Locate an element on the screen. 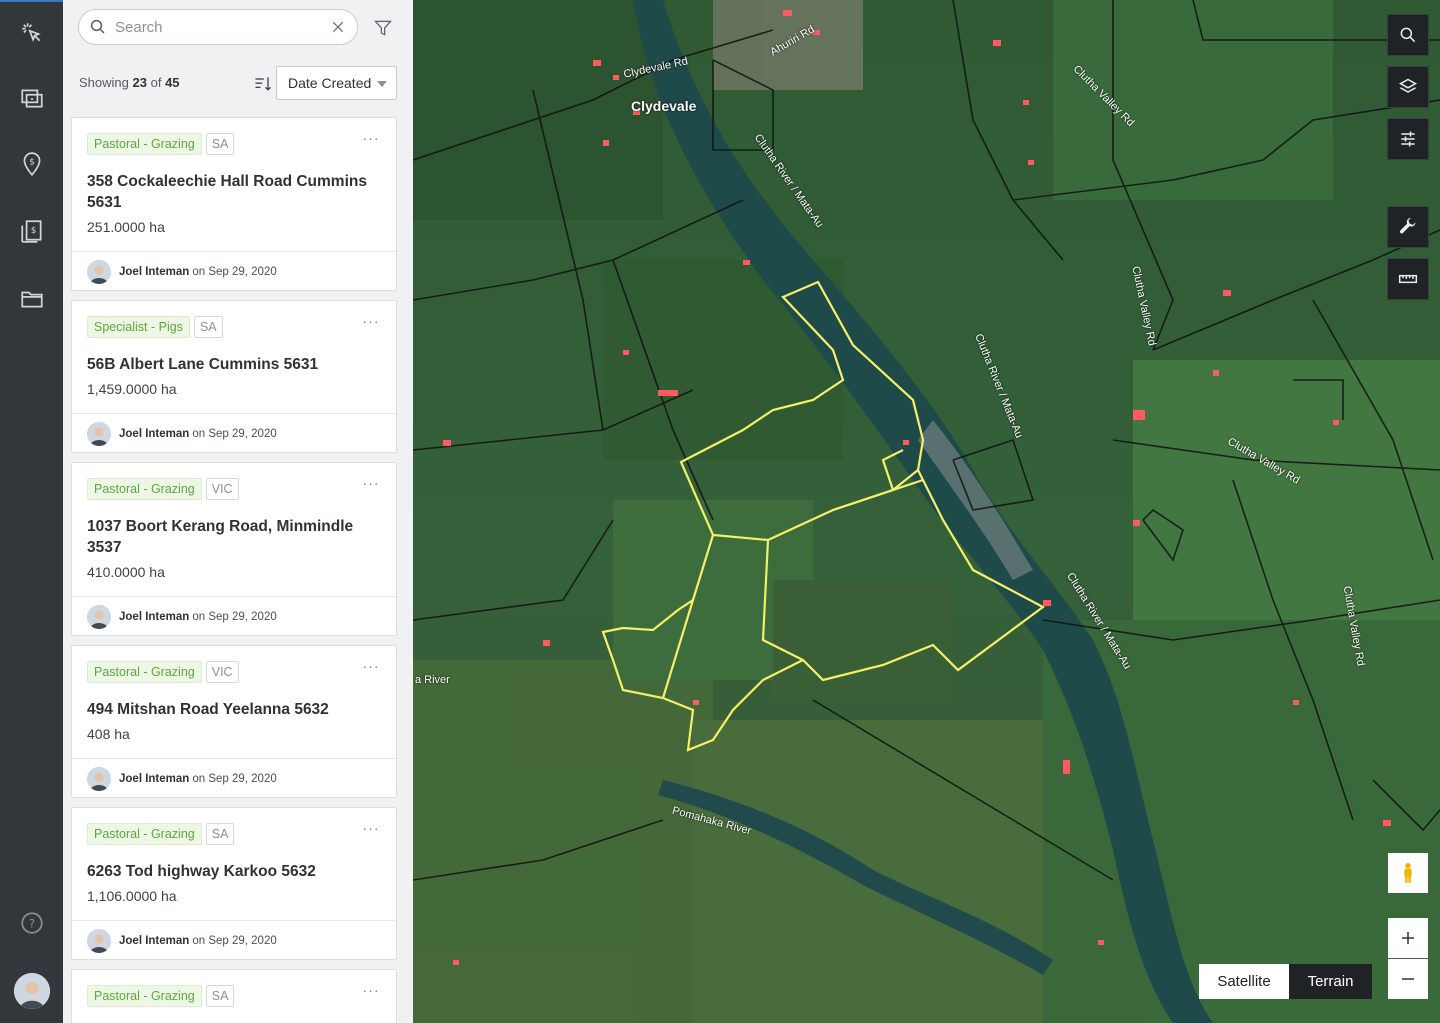  listing-address: 56B Albert Lane Cummins 5631 is located at coordinates (232, 364).